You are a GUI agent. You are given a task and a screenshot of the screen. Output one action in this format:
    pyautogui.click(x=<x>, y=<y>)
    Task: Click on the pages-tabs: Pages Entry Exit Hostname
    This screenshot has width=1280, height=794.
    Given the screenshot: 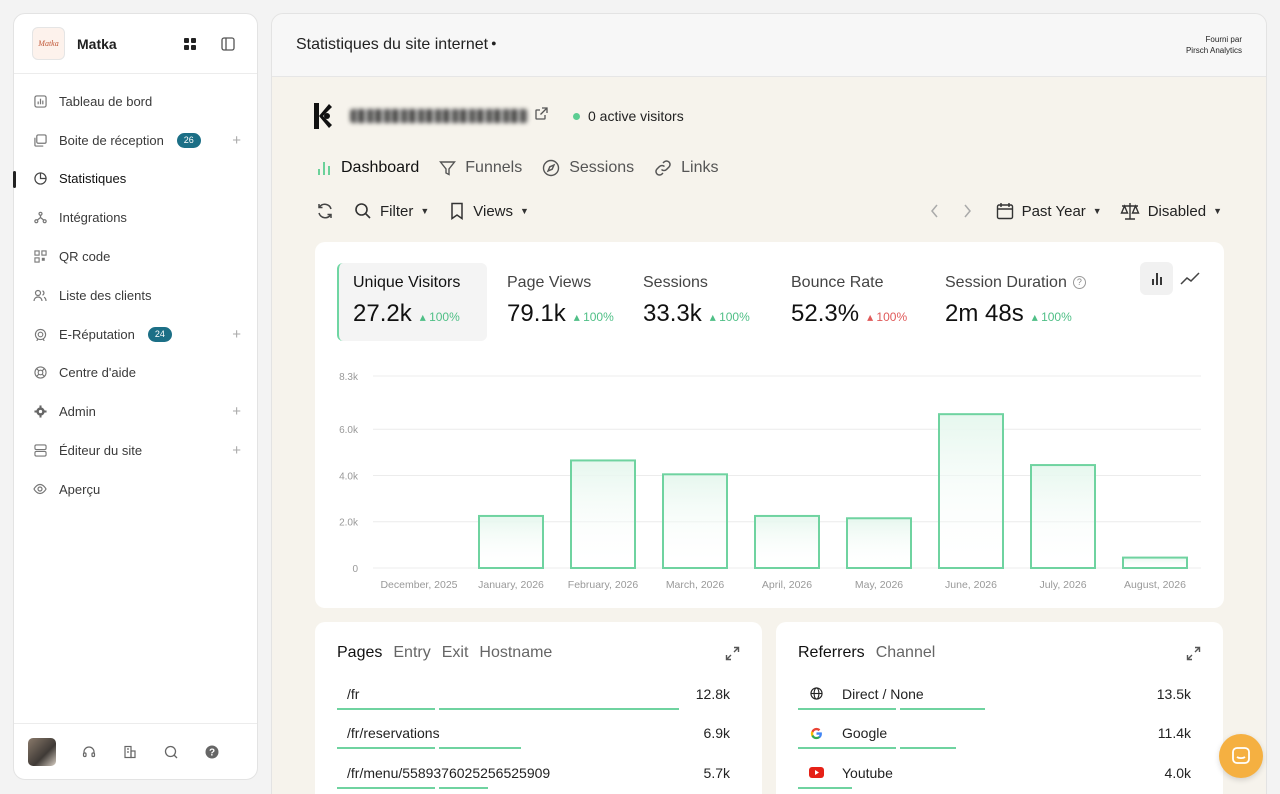 What is the action you would take?
    pyautogui.click(x=450, y=653)
    